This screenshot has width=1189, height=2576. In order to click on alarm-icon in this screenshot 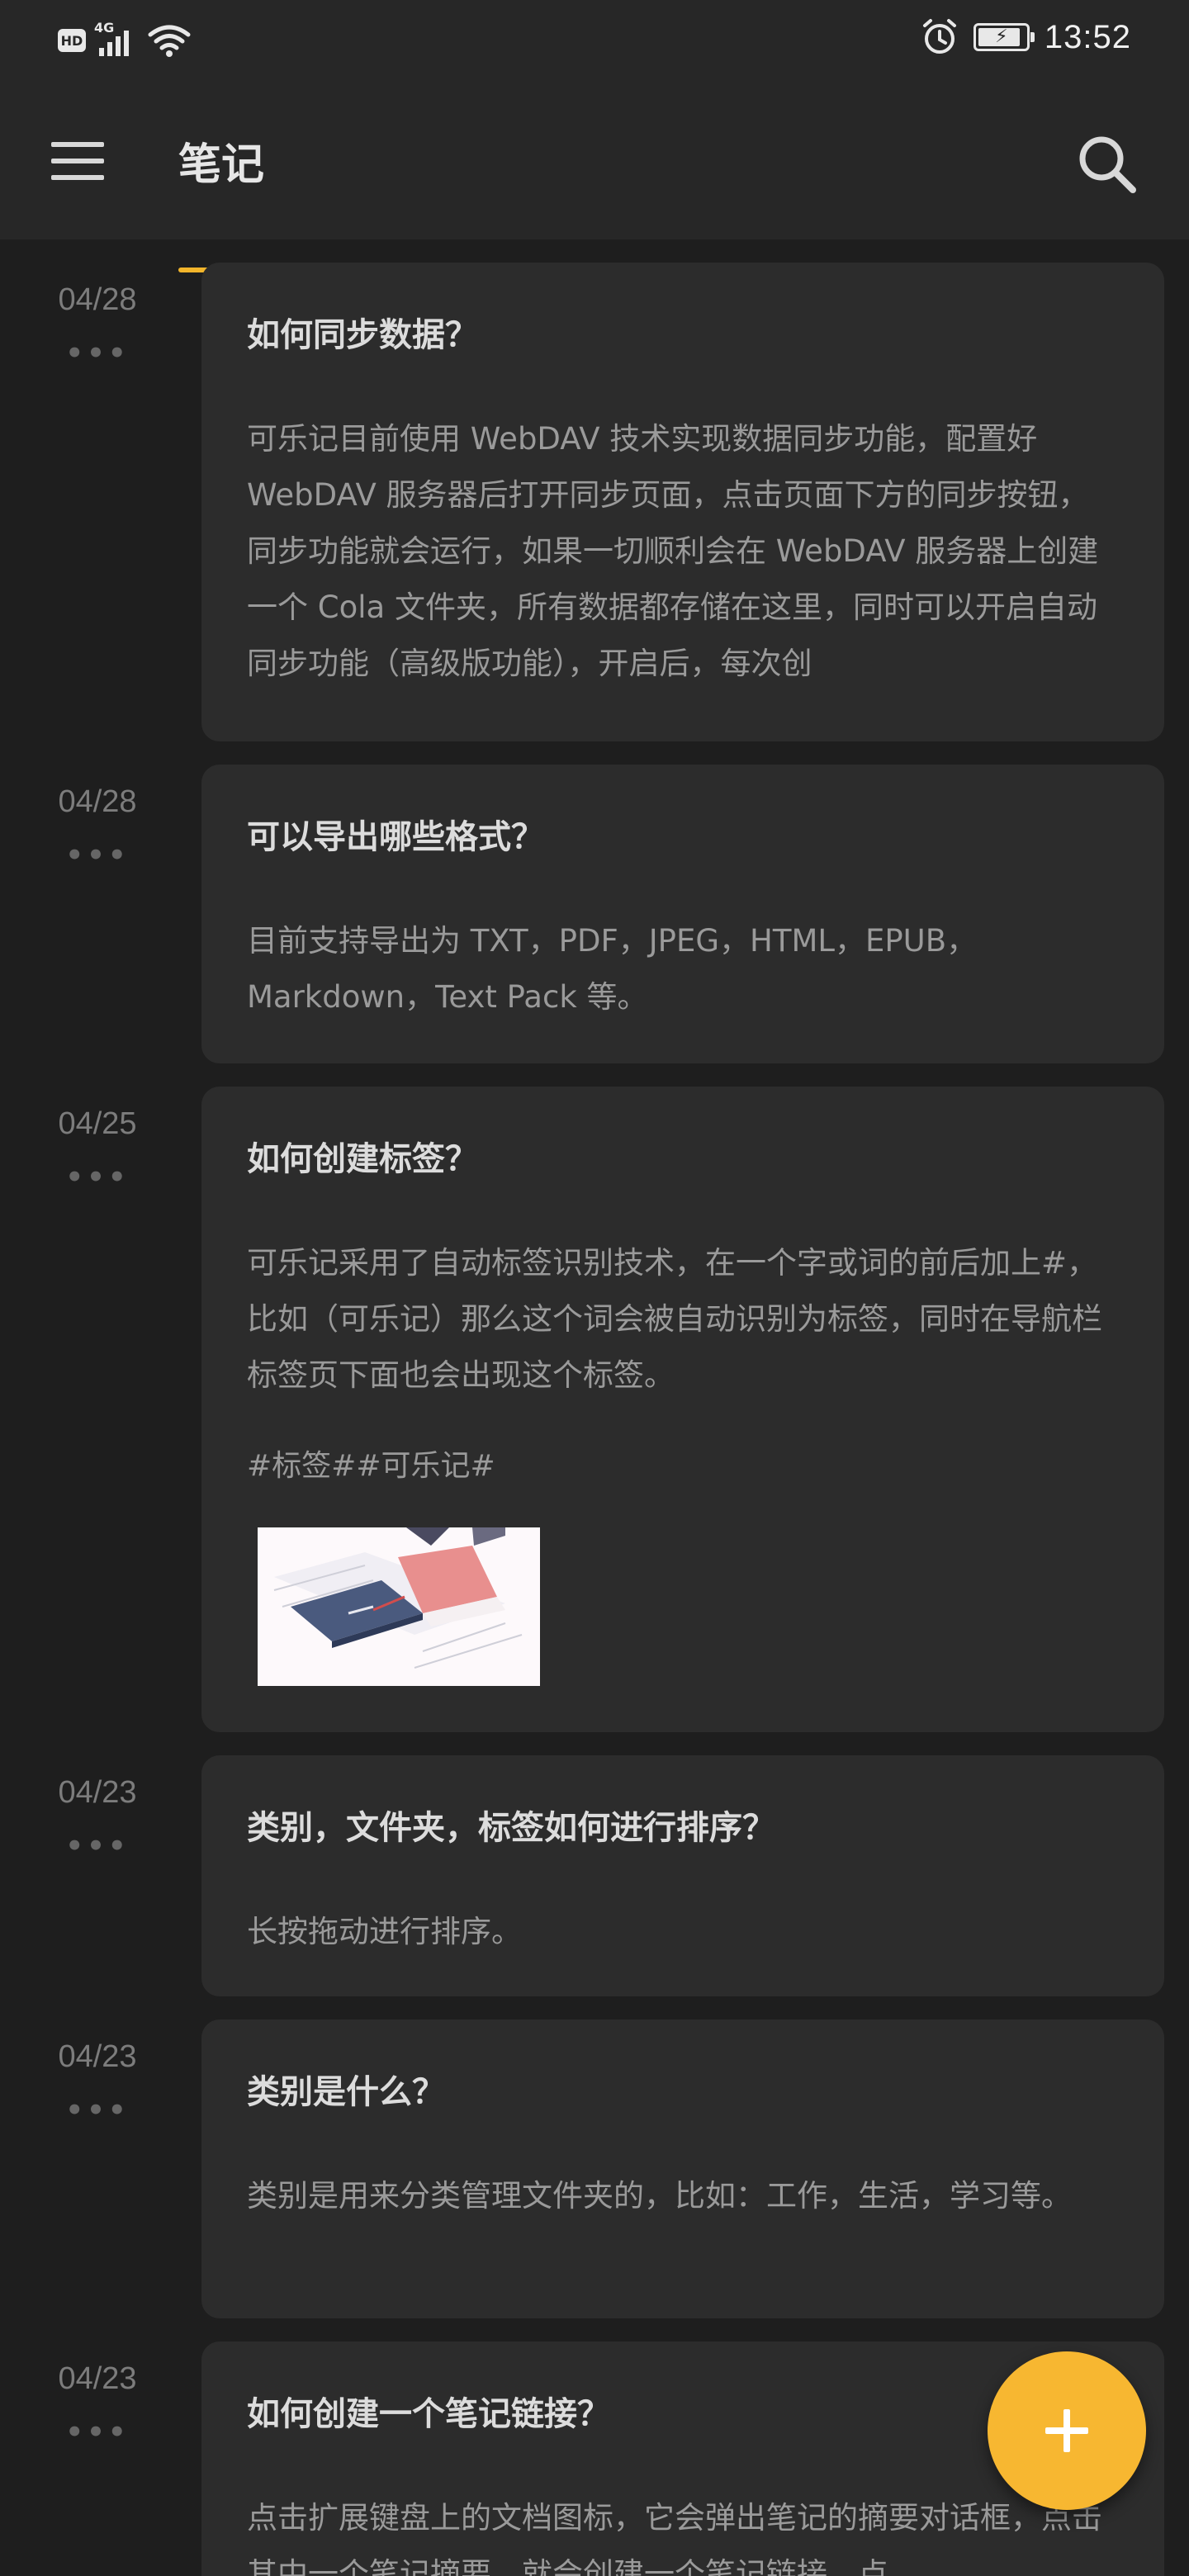, I will do `click(939, 36)`.